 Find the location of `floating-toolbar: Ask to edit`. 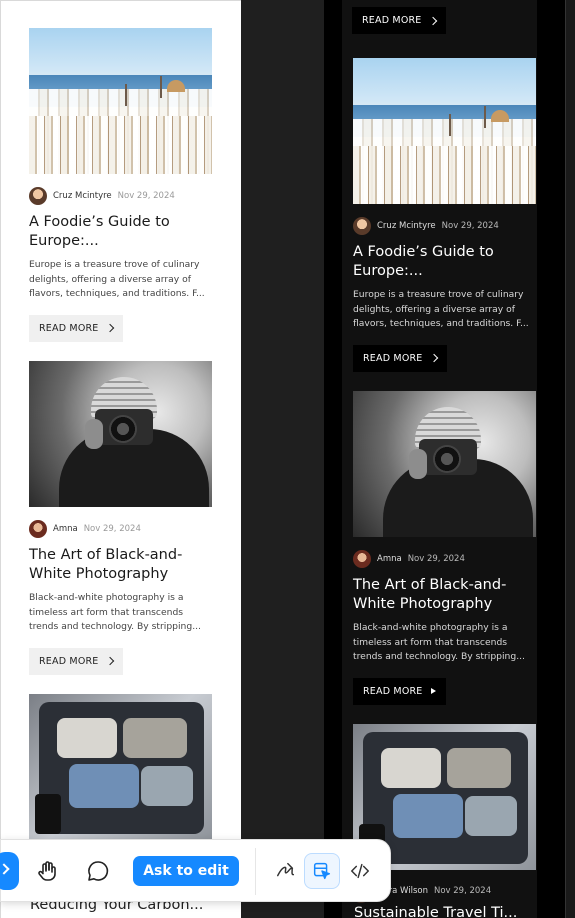

floating-toolbar: Ask to edit is located at coordinates (195, 870).